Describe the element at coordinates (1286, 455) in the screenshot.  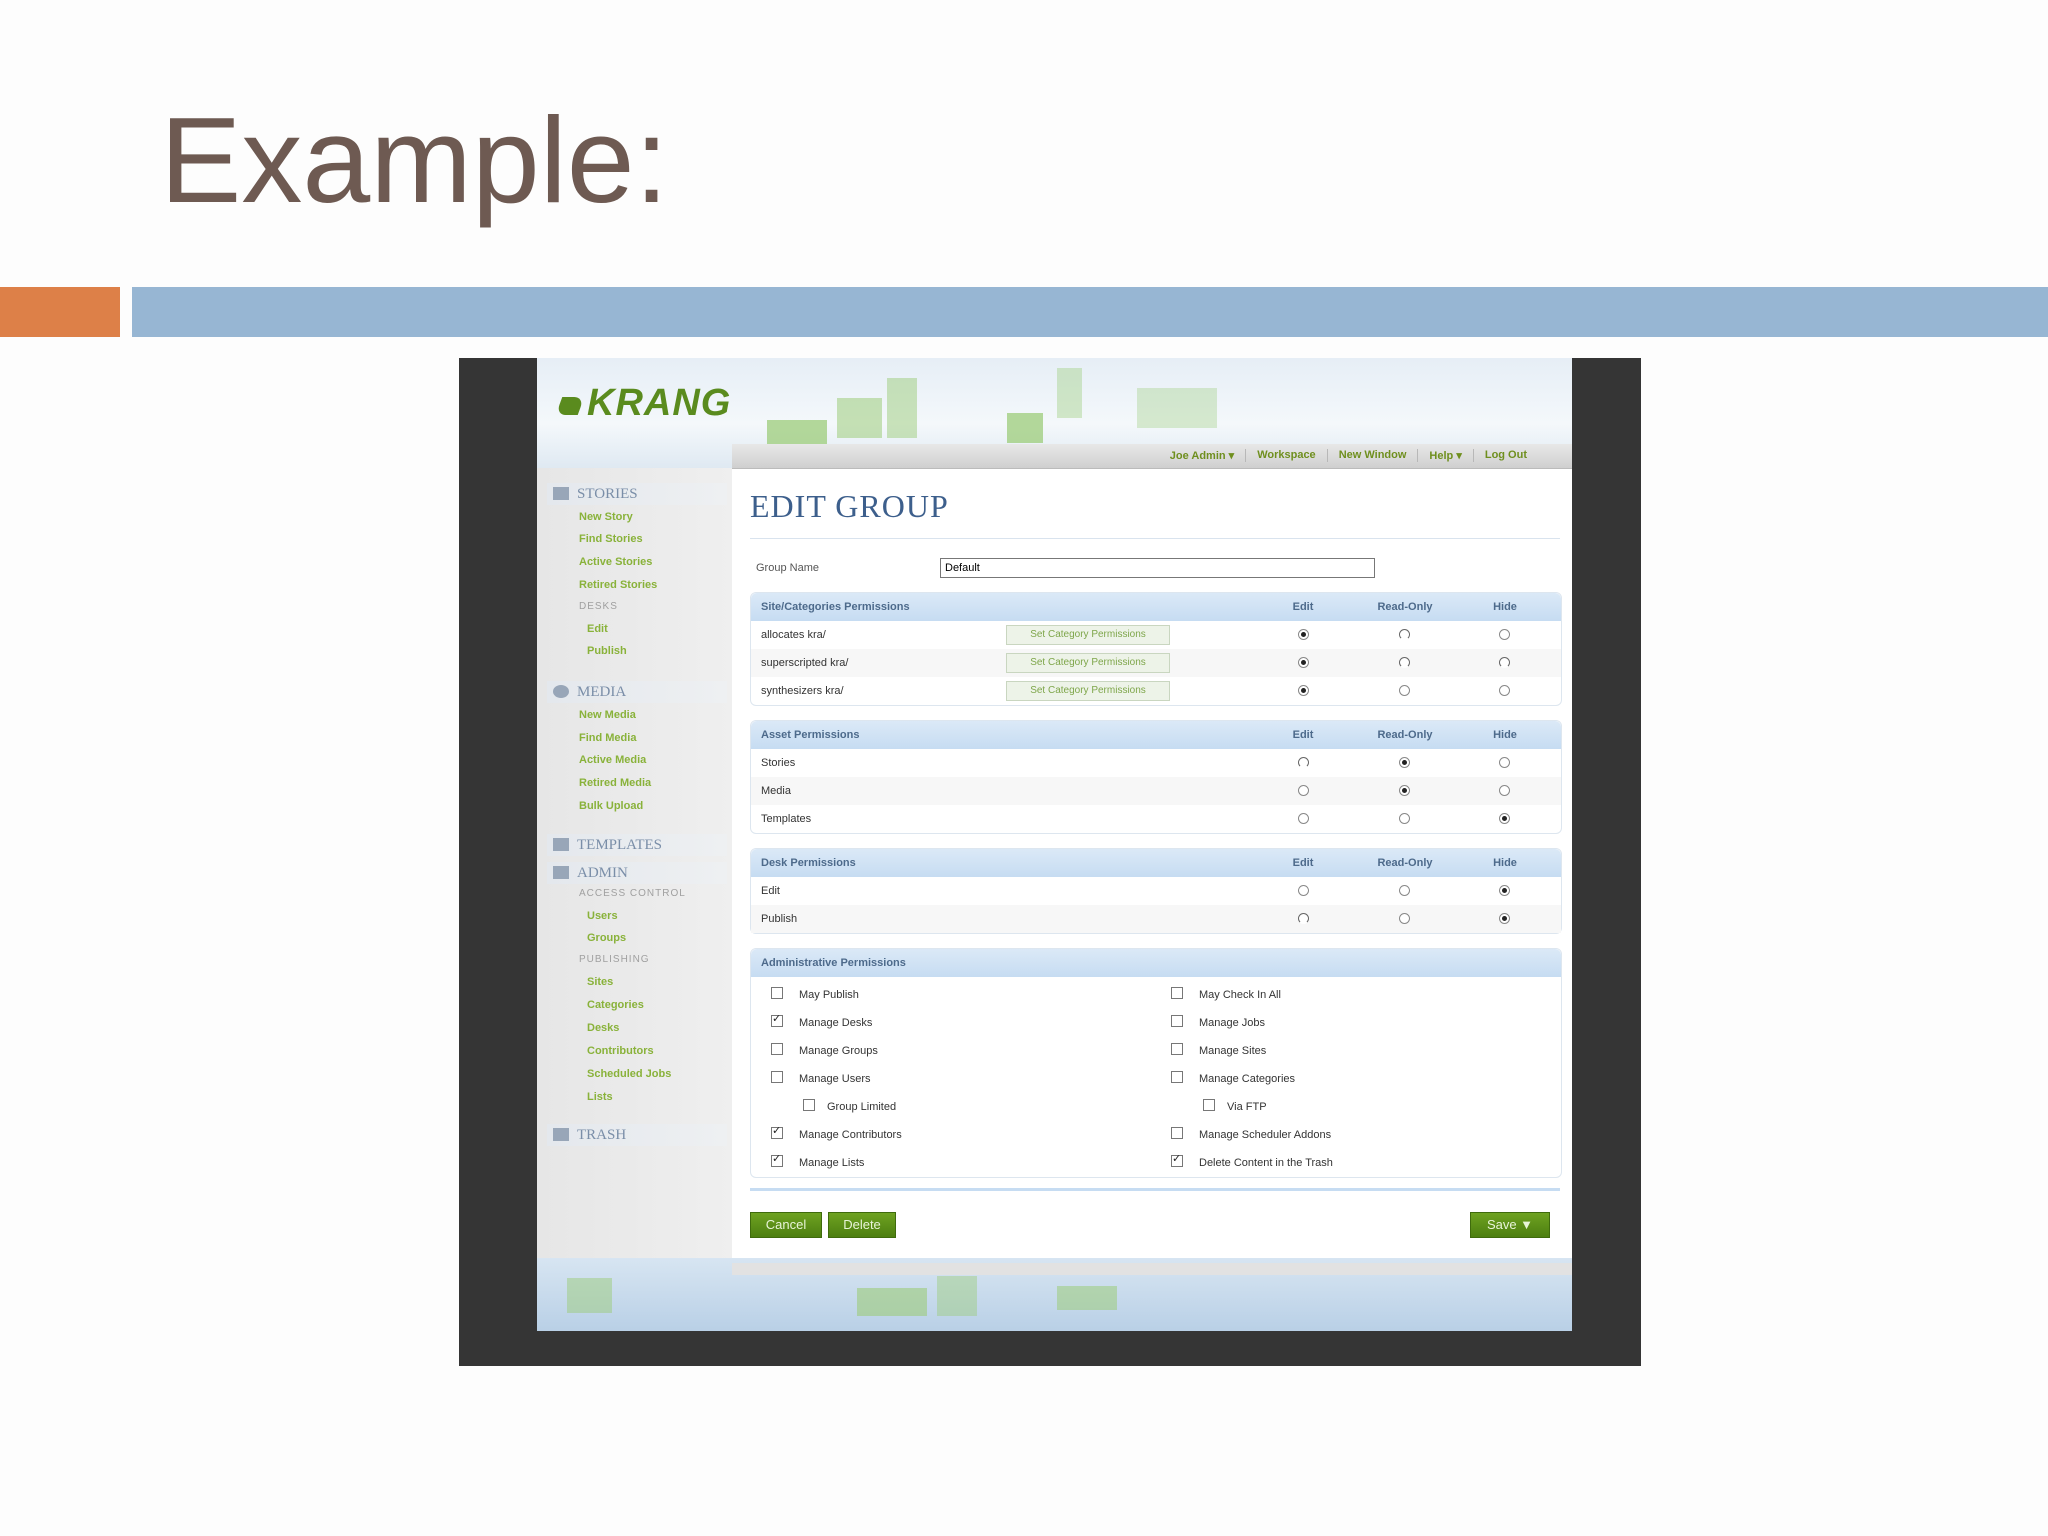
I see `workspace-link: Workspace` at that location.